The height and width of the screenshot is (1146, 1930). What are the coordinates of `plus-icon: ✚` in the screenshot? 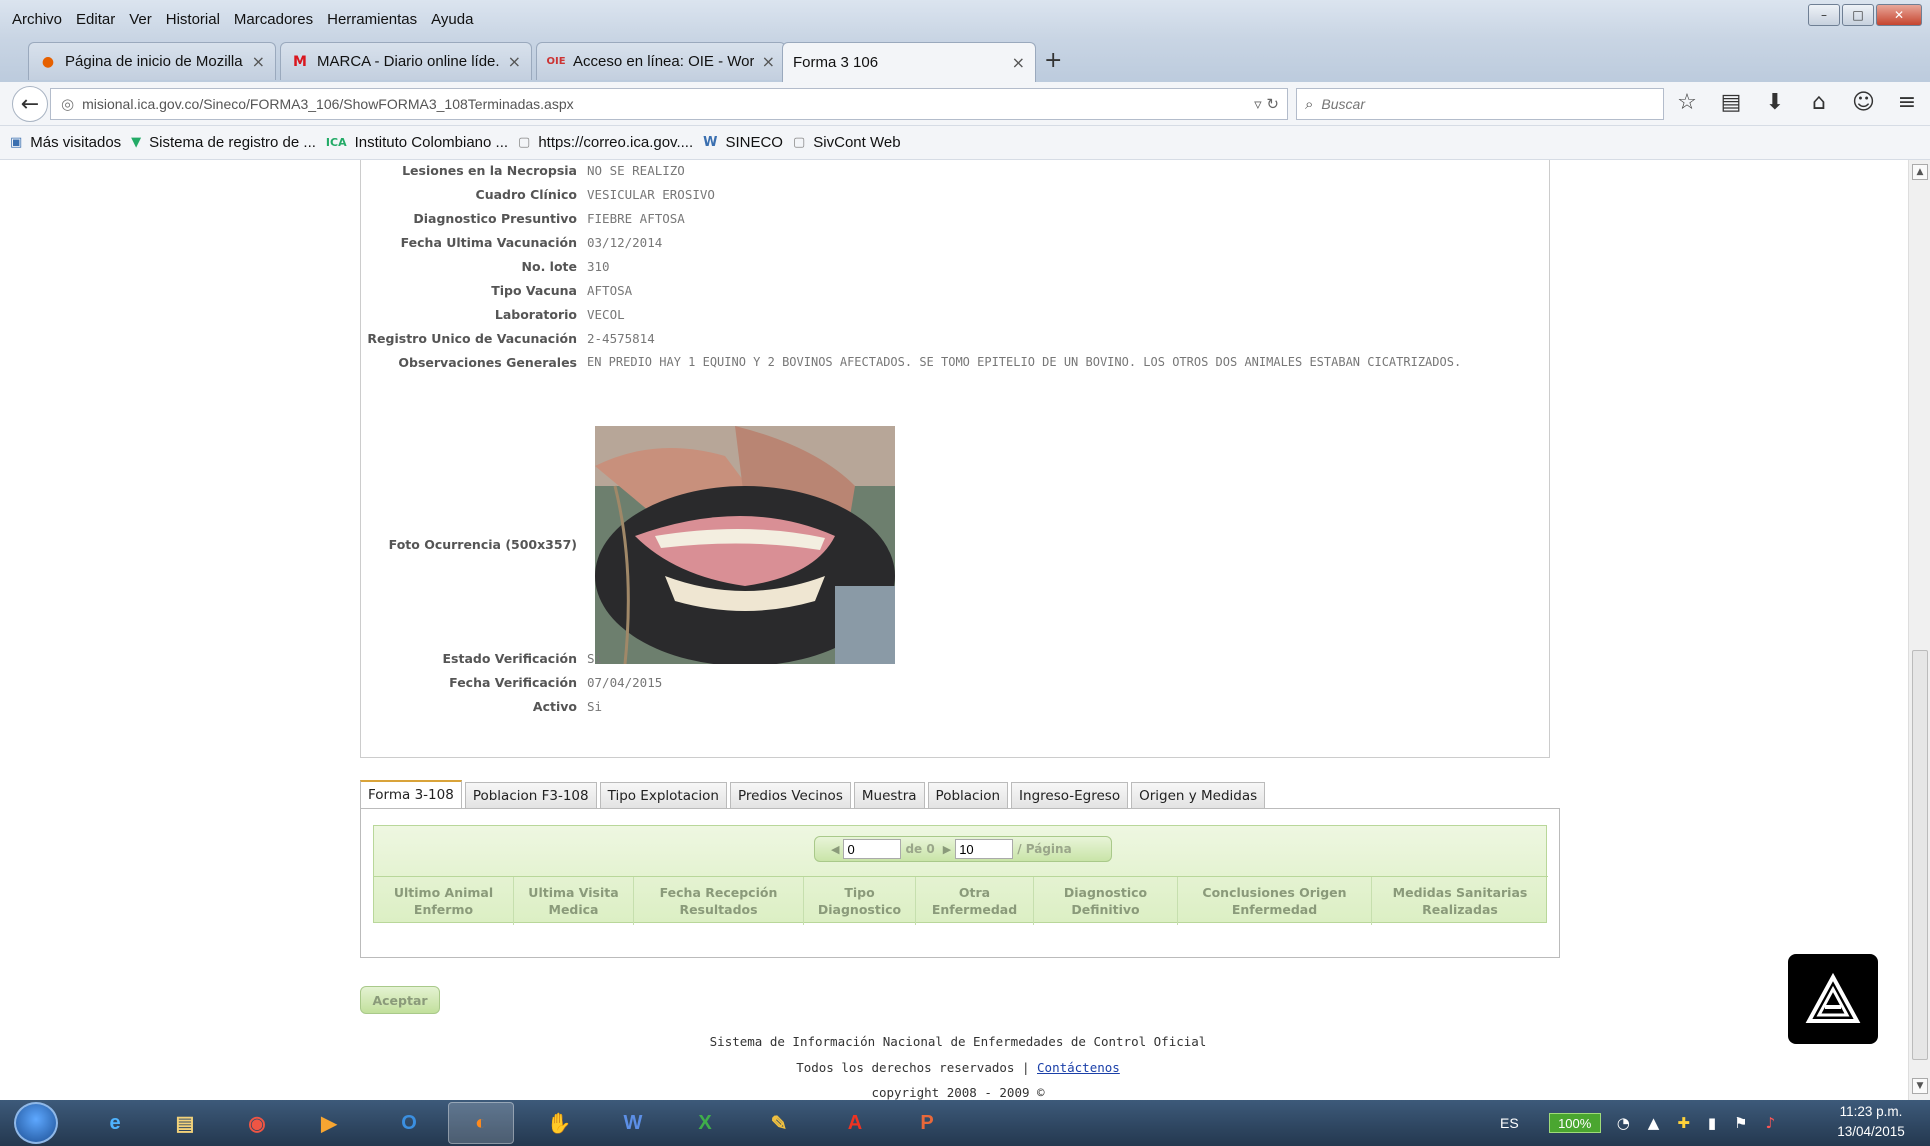 It's located at (1683, 1123).